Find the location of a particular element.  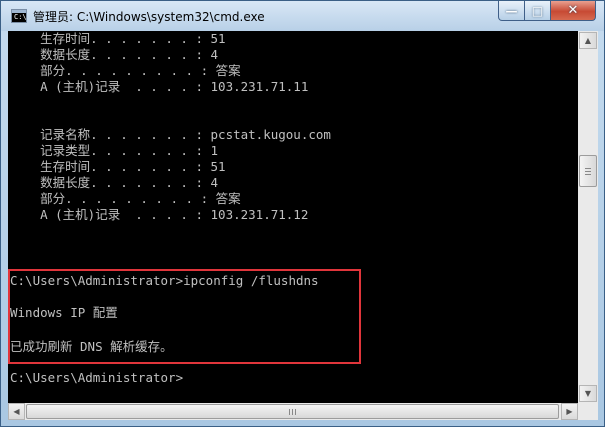

window-title: 管理员: C:\Windows\system32\cmd.exe is located at coordinates (149, 17).